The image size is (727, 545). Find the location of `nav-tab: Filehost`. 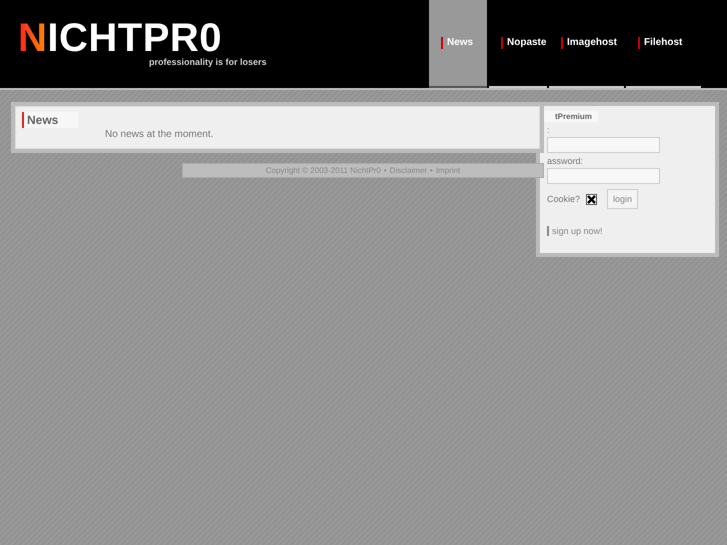

nav-tab: Filehost is located at coordinates (663, 44).